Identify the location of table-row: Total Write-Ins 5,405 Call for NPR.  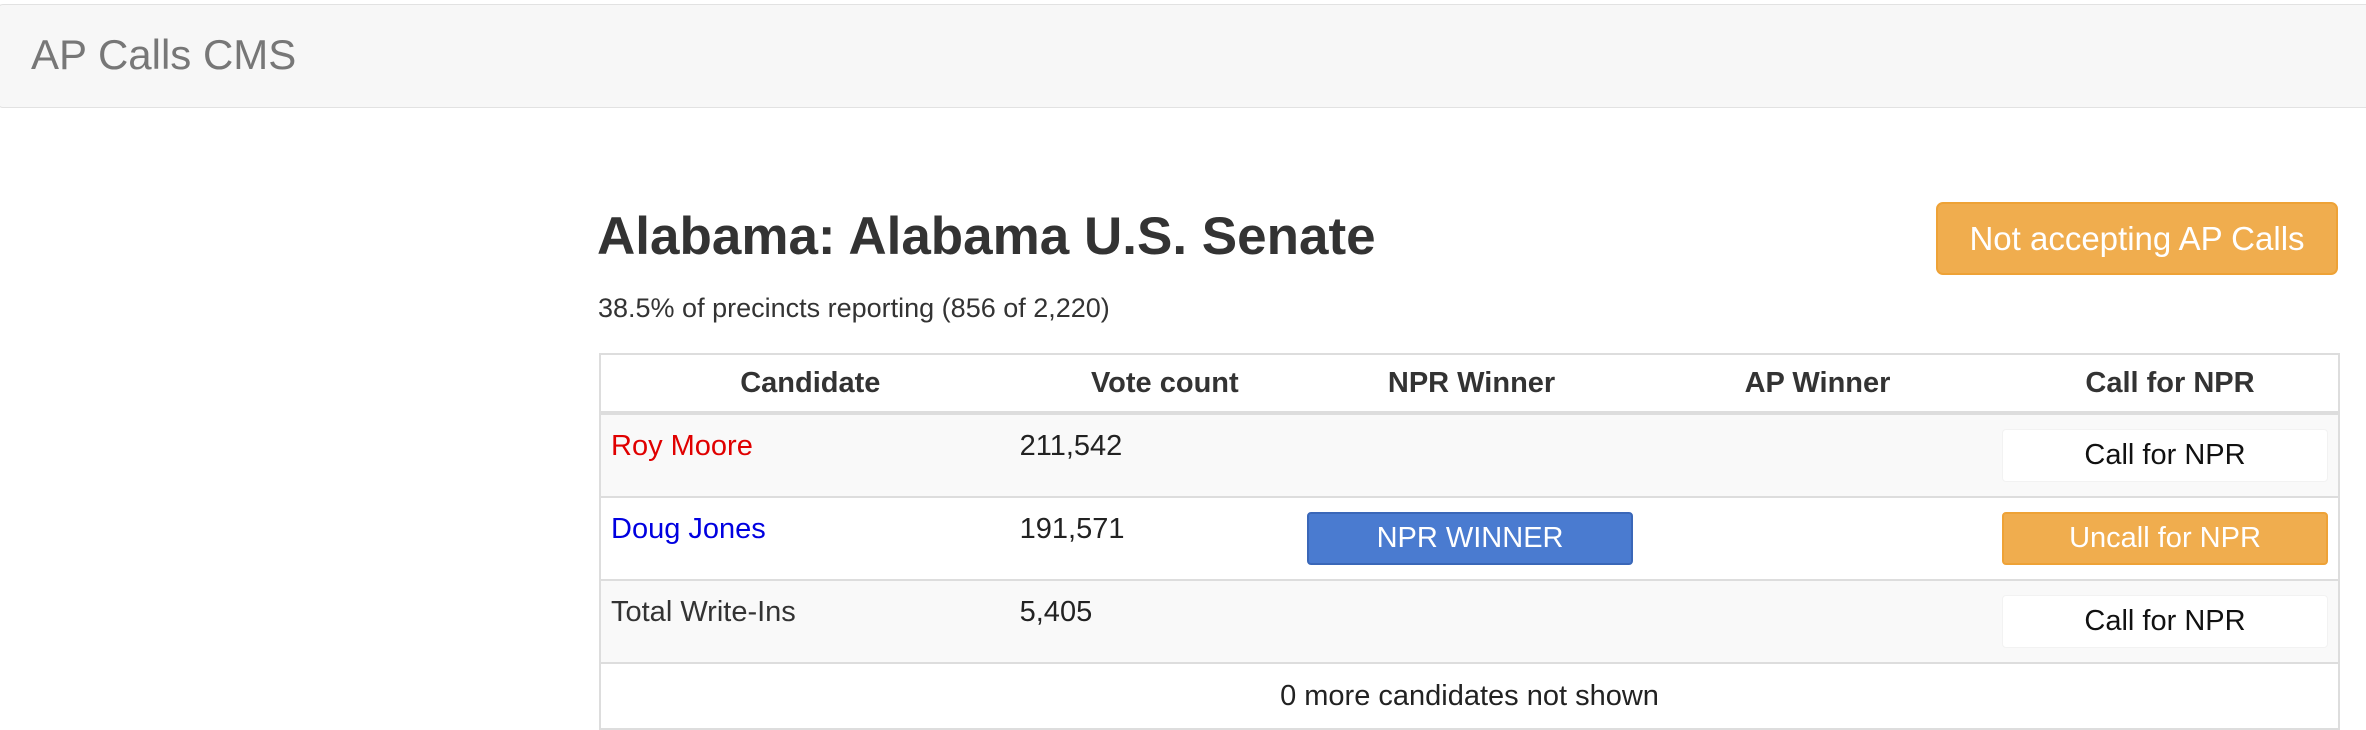
(1469, 621).